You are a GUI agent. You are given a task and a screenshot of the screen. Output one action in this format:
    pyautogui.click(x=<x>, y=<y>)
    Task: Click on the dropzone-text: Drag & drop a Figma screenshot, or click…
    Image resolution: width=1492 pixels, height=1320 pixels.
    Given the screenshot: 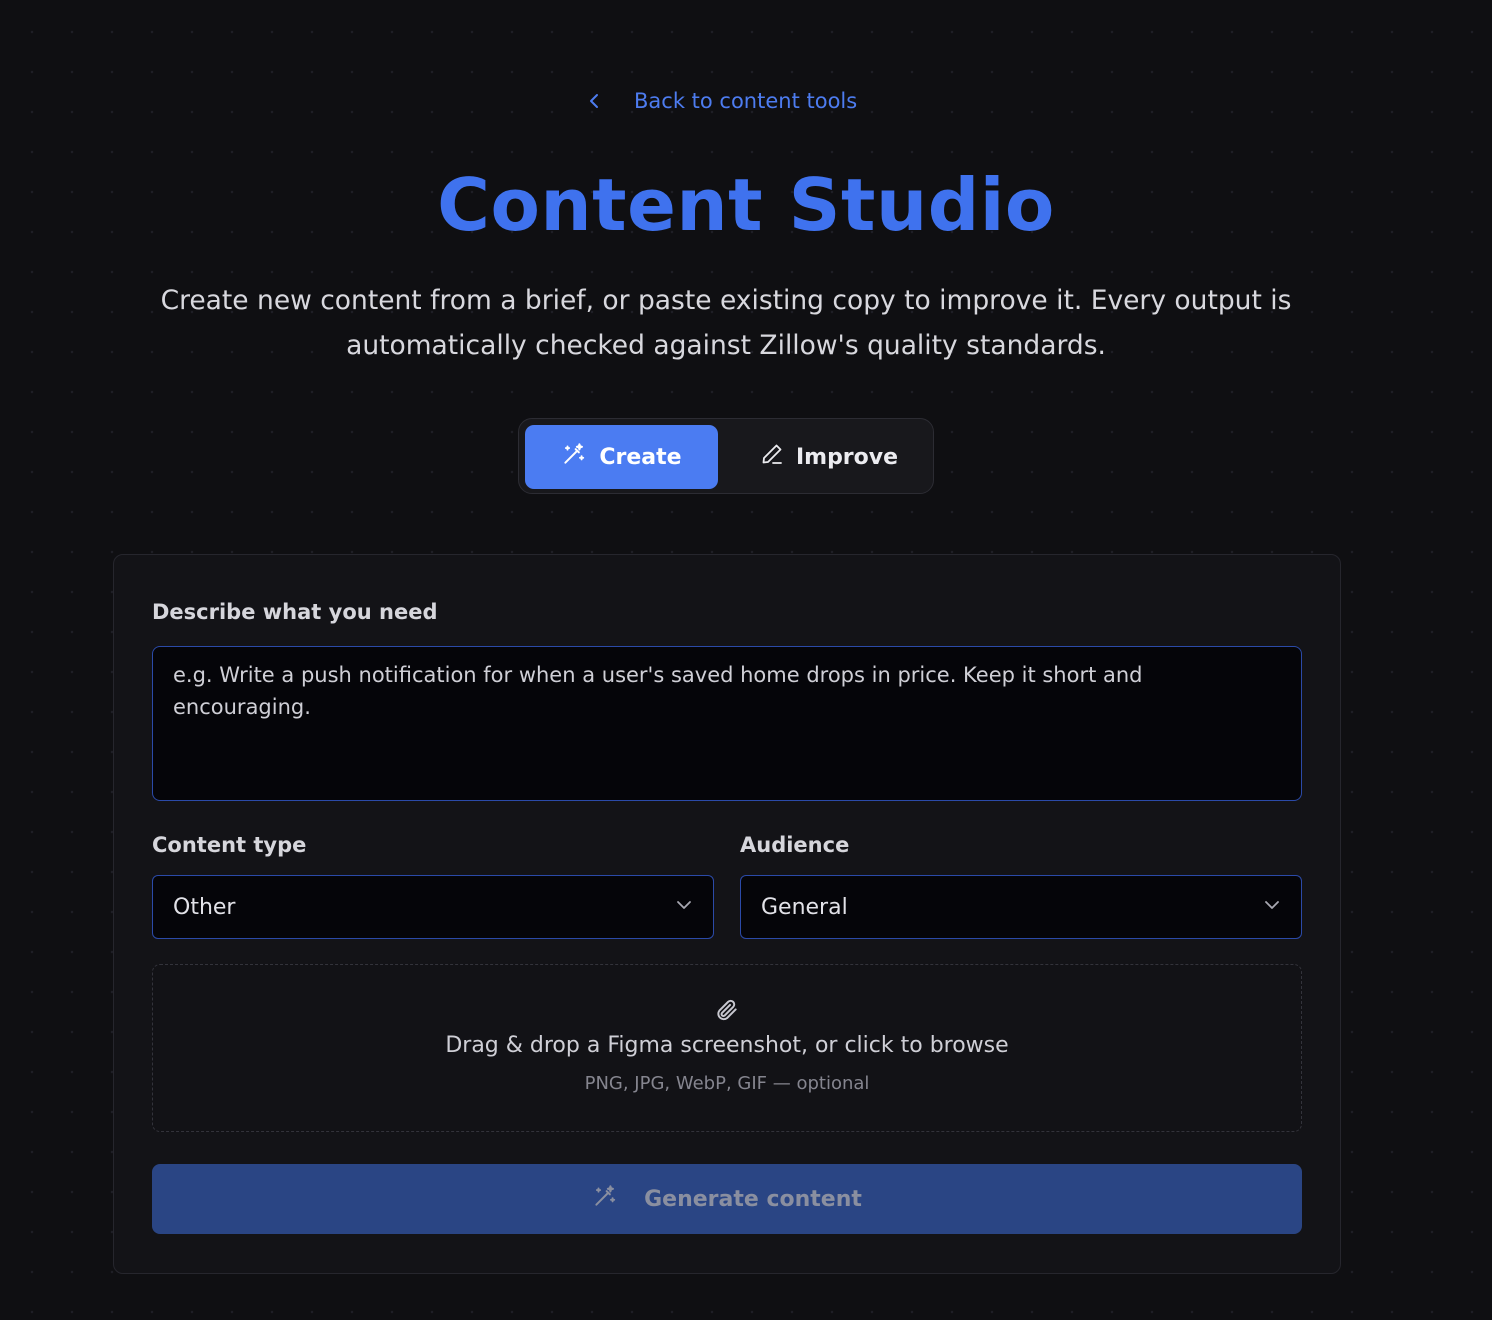 What is the action you would take?
    pyautogui.click(x=727, y=1045)
    